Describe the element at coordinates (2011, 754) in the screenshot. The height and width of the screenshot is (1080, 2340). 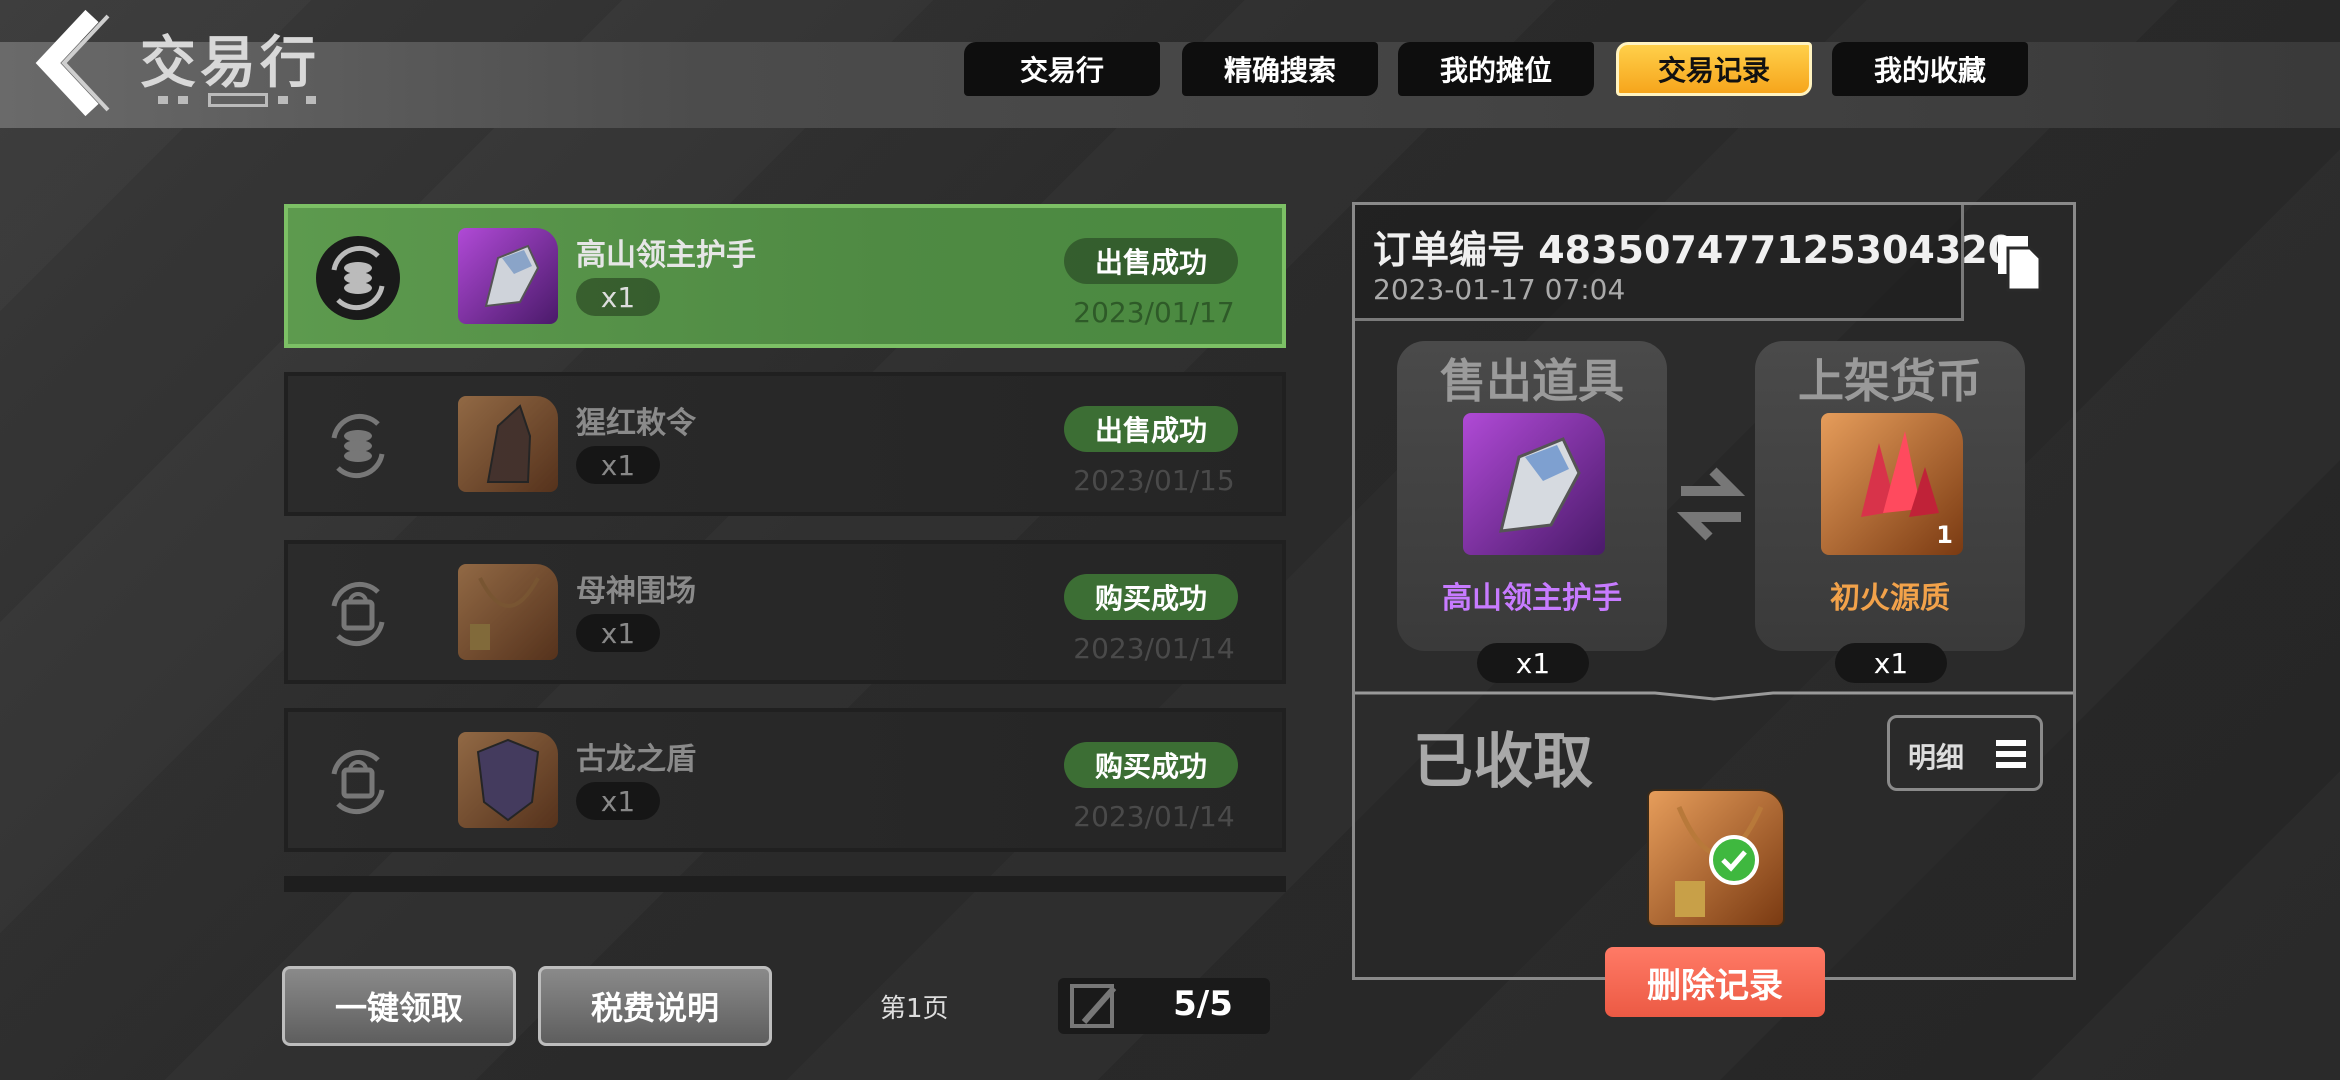
I see `list-icon` at that location.